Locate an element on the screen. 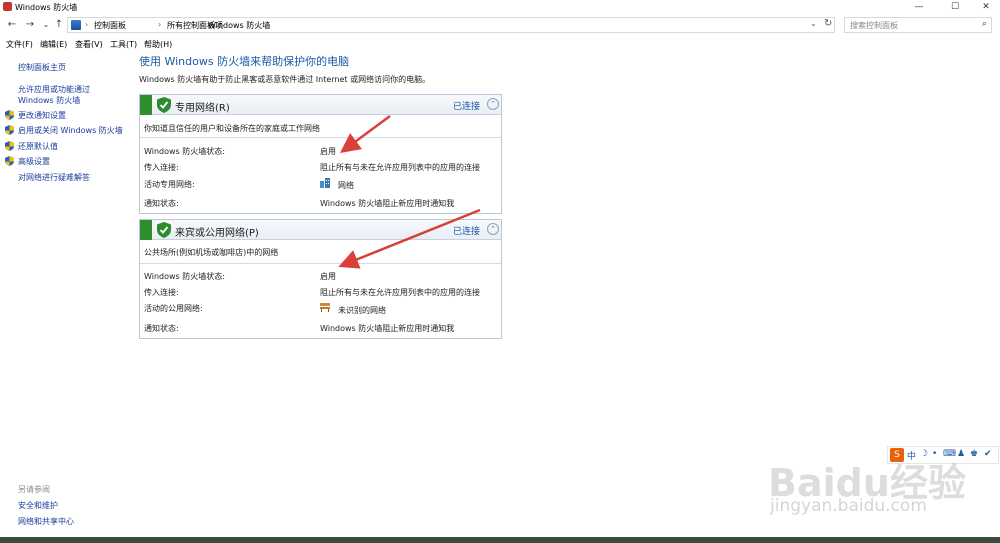 The height and width of the screenshot is (543, 1000). active-network-label: 活动专用网络: is located at coordinates (169, 184).